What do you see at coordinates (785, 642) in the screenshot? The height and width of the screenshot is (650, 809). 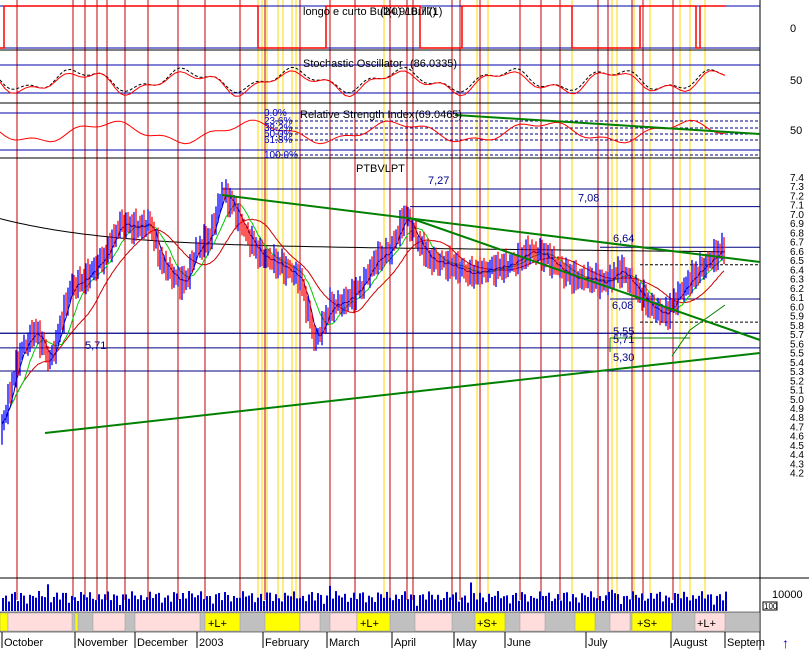 I see `up-arrow-icon: ↑` at bounding box center [785, 642].